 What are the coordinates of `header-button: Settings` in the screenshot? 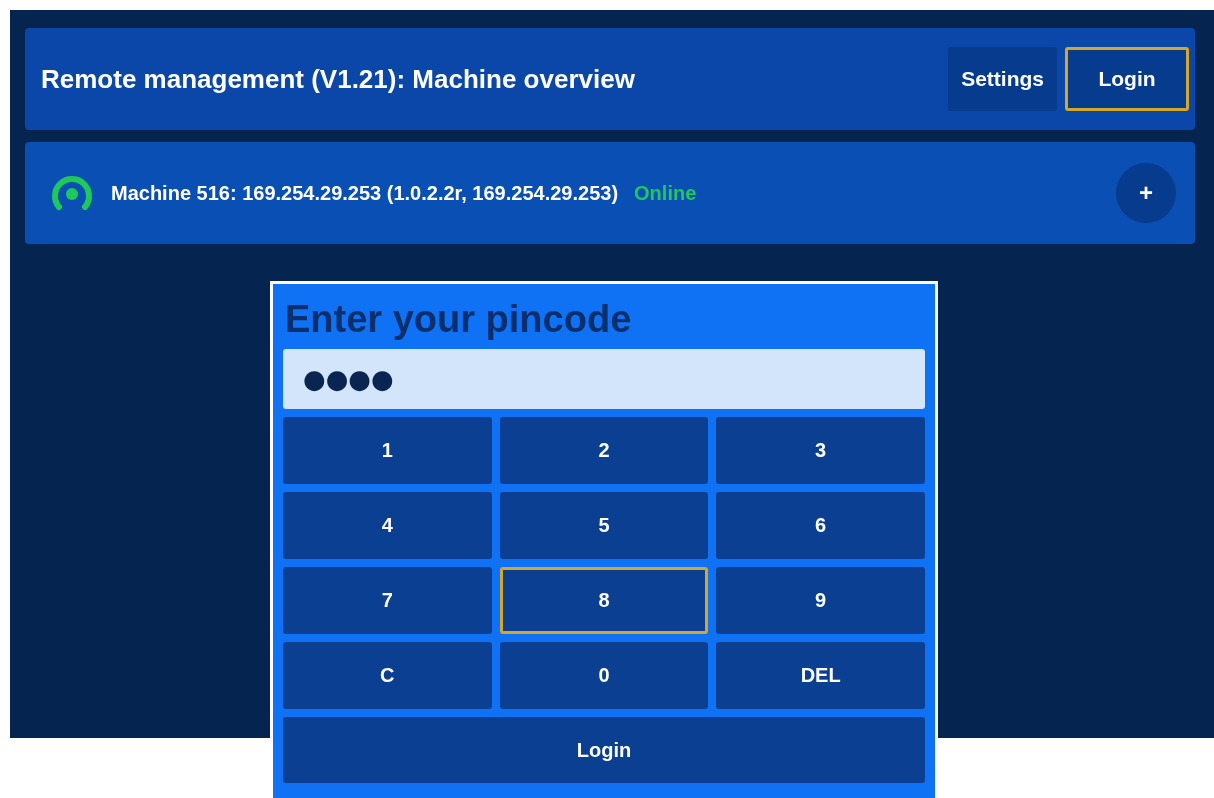 It's located at (1002, 79).